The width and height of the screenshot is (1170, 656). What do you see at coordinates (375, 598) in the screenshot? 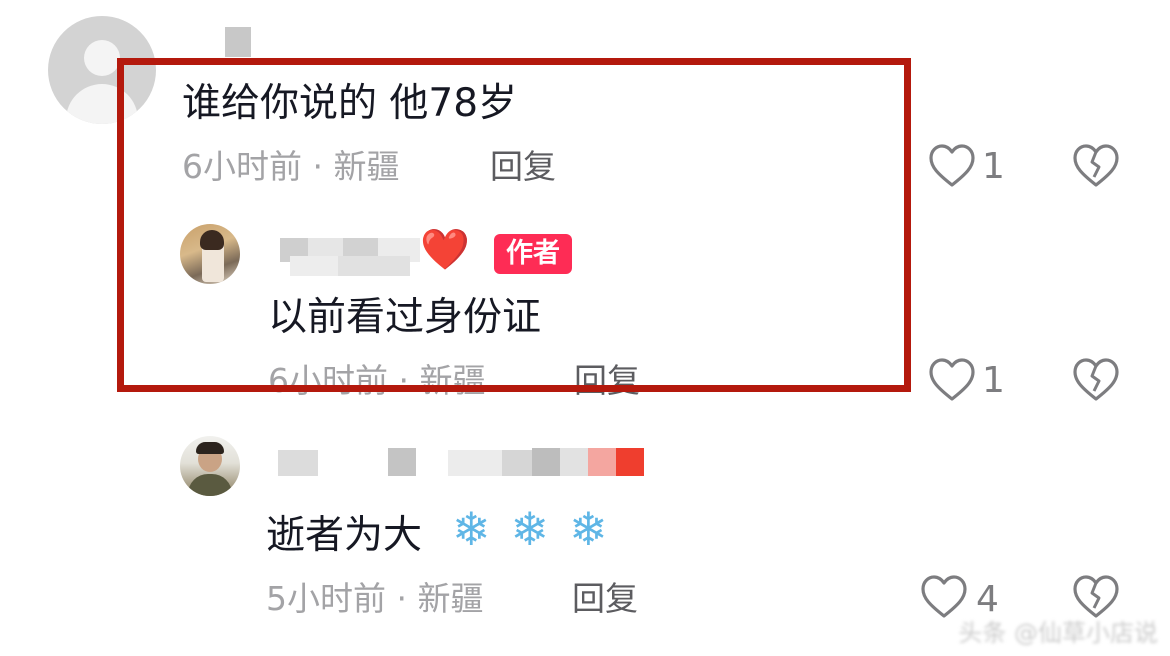
I see `comment-time-location: 5小时前 · 新疆` at bounding box center [375, 598].